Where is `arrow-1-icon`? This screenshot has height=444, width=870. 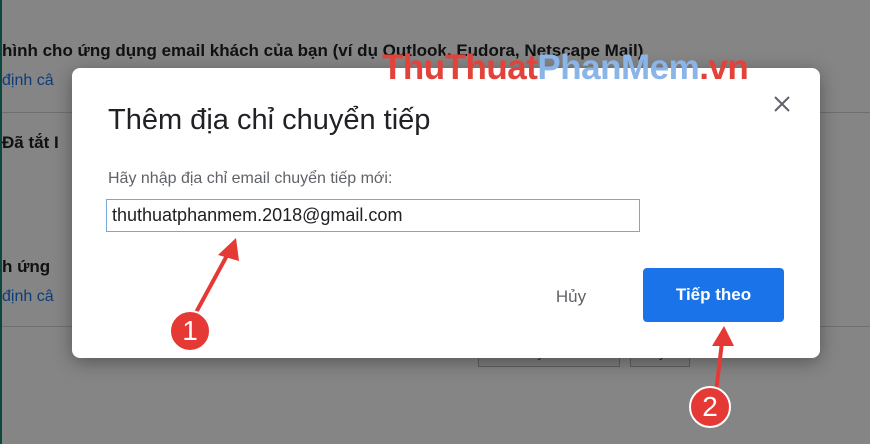 arrow-1-icon is located at coordinates (215, 278).